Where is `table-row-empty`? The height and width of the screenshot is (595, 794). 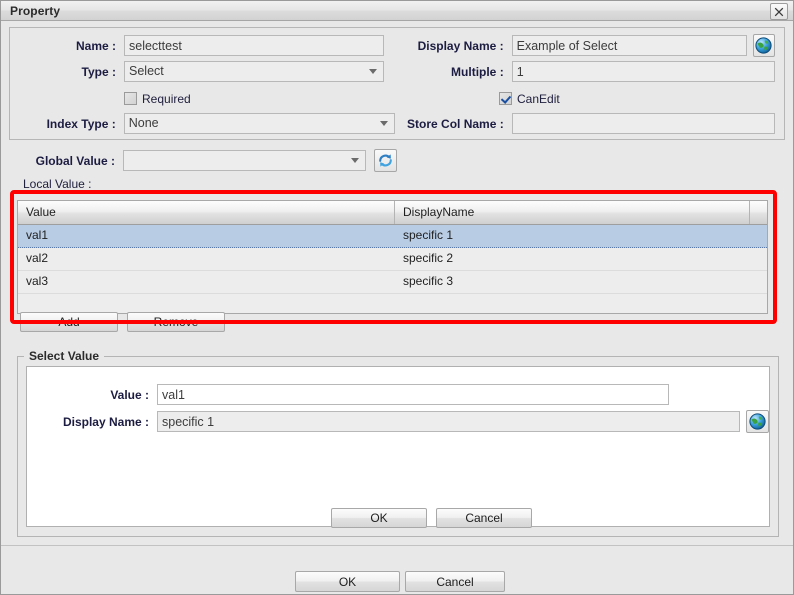
table-row-empty is located at coordinates (392, 303).